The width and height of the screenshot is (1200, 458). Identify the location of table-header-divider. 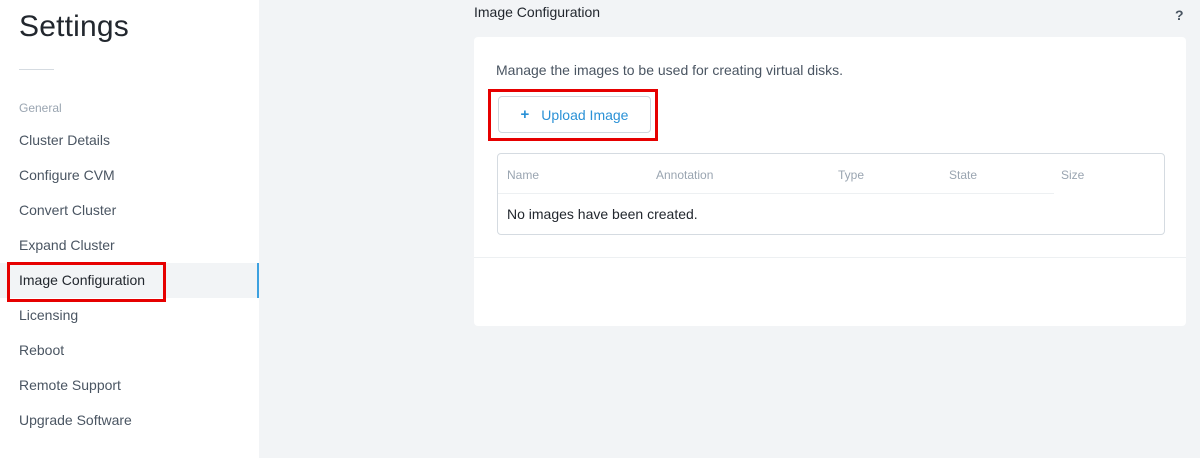
(776, 193).